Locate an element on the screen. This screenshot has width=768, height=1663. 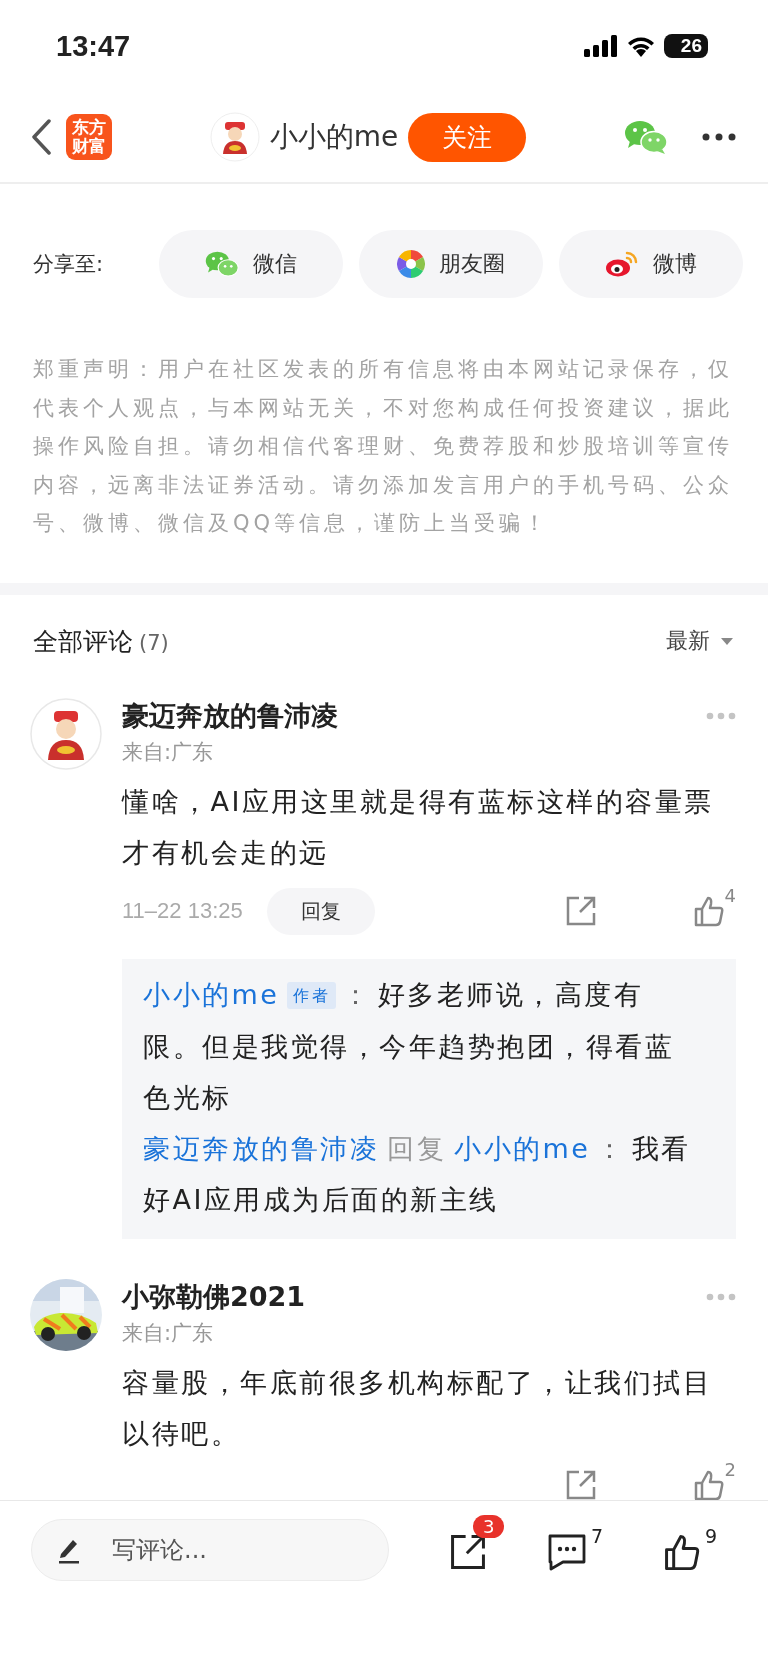
username: 小弥勒佛2021 is located at coordinates (214, 1296).